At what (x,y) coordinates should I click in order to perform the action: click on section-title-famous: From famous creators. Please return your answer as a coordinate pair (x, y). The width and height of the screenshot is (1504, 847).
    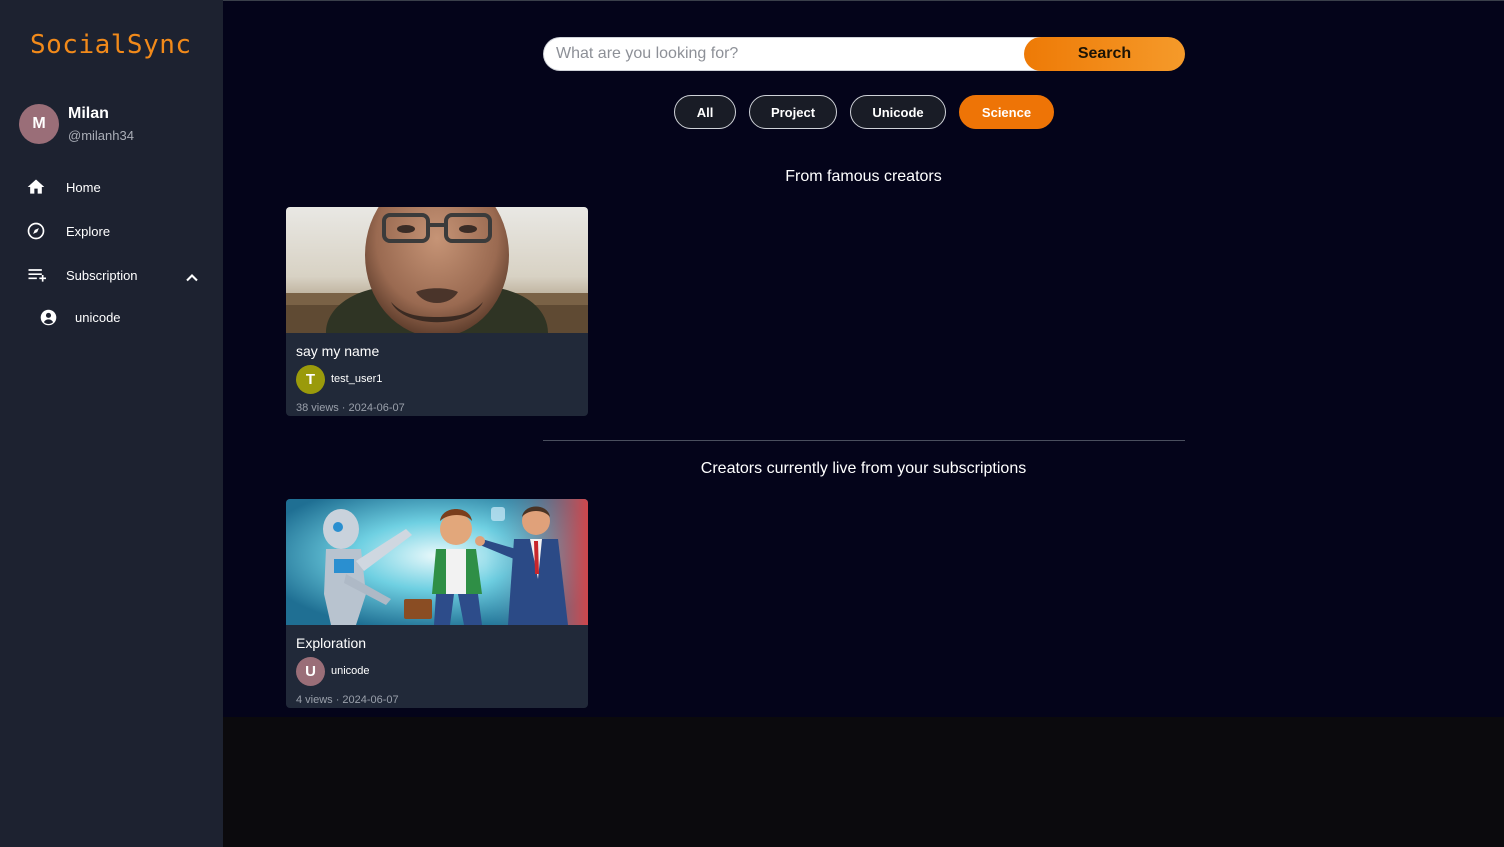
    Looking at the image, I should click on (863, 176).